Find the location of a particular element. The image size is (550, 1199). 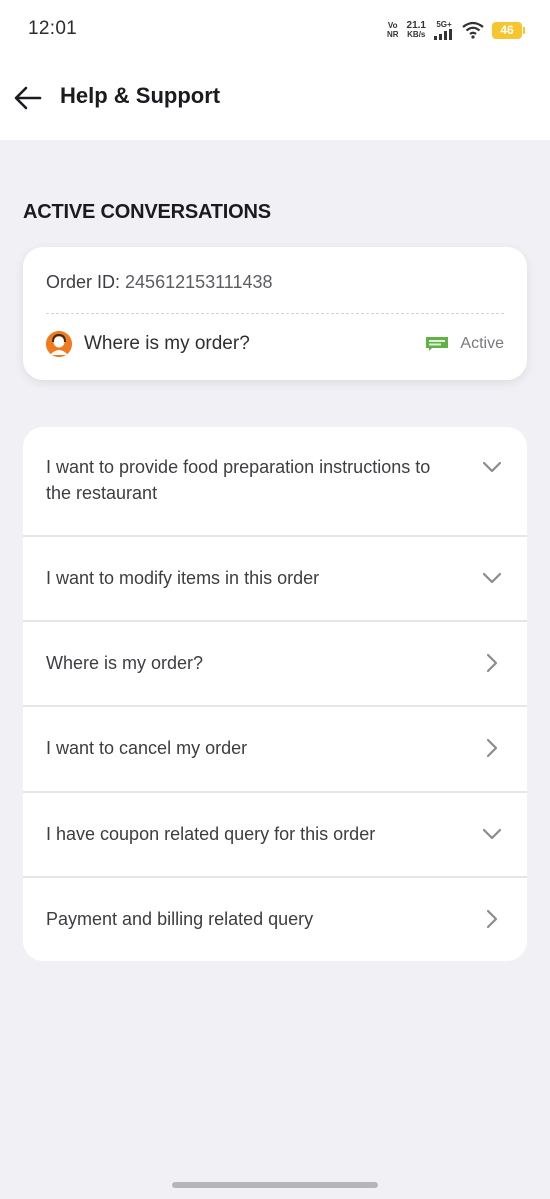

home-indicator is located at coordinates (275, 1185).